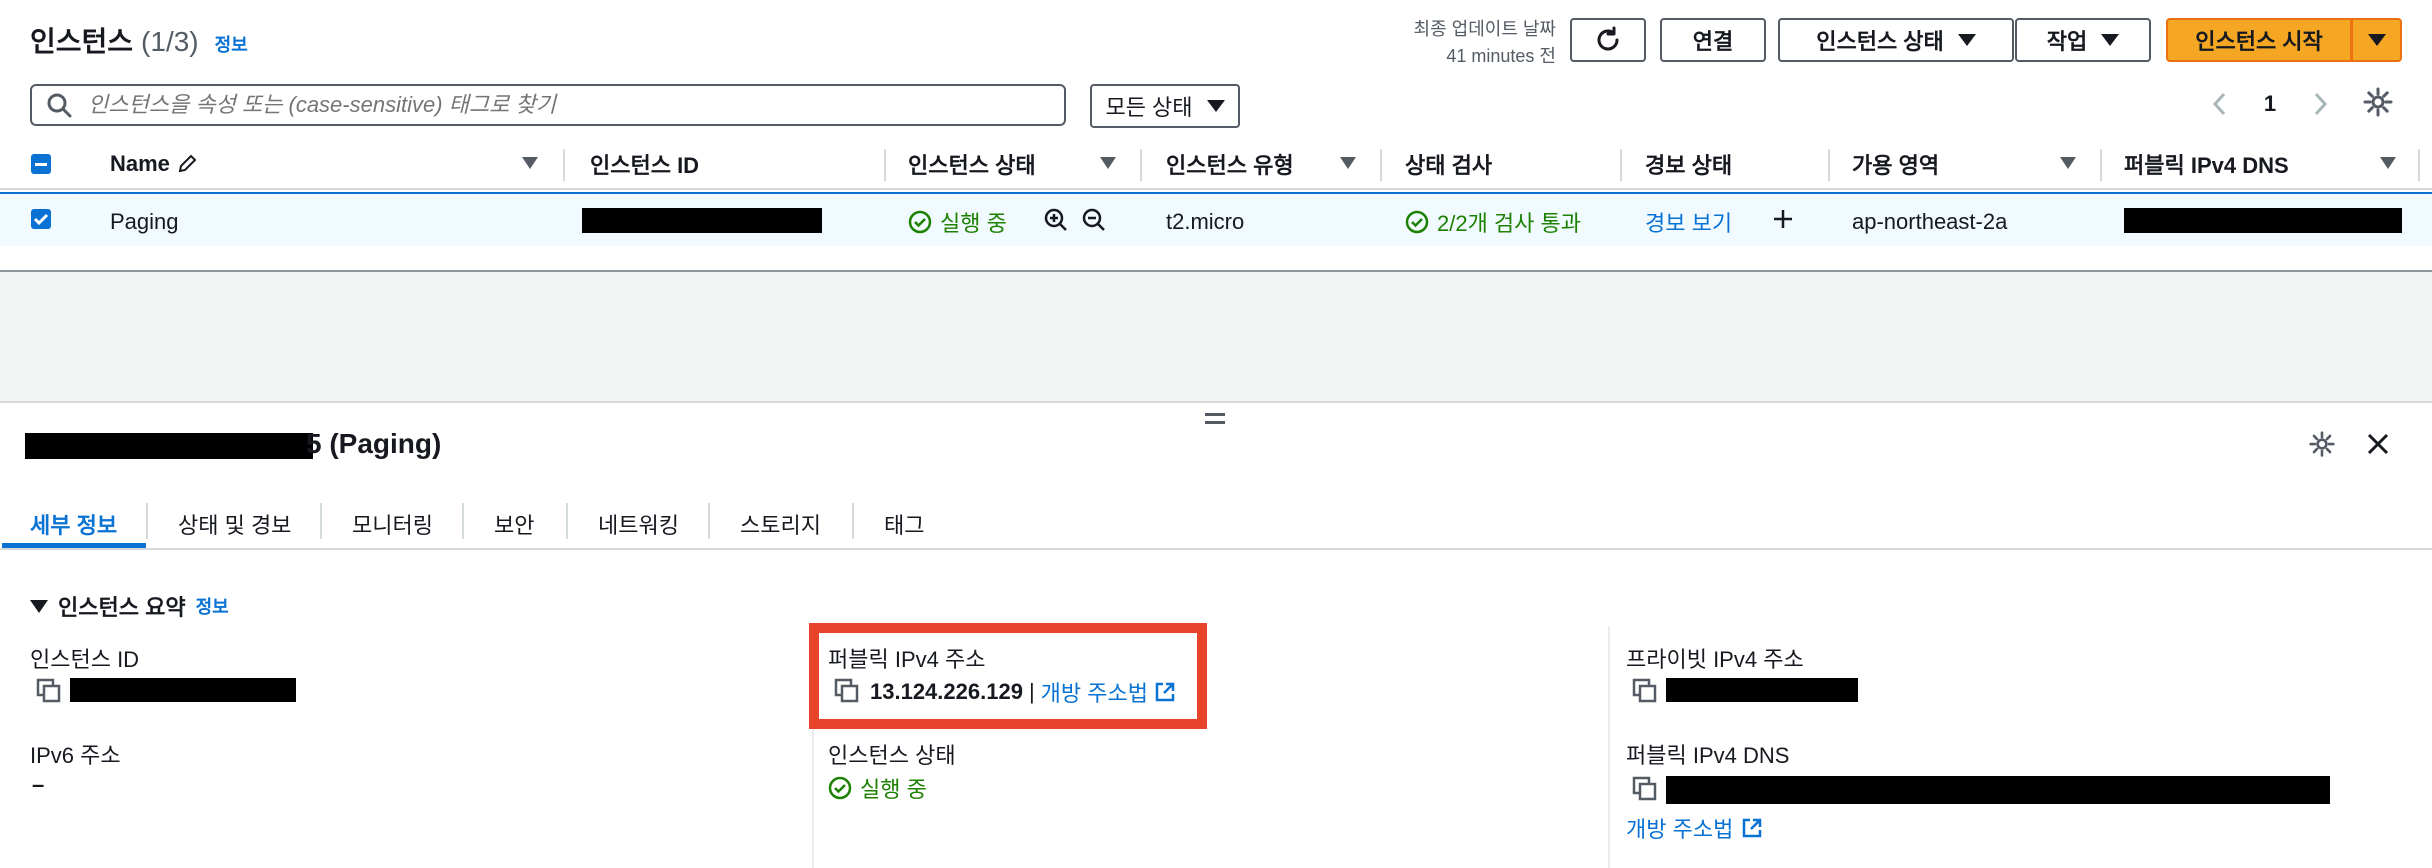  Describe the element at coordinates (1056, 220) in the screenshot. I see `zoom-in-icon` at that location.